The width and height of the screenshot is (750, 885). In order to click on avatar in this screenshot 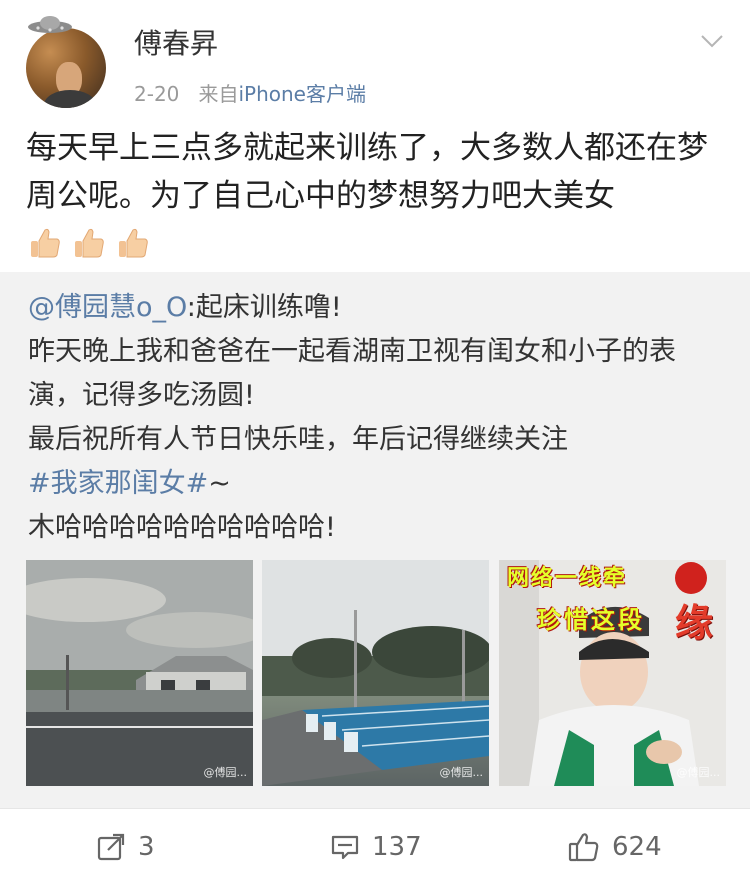, I will do `click(67, 61)`.